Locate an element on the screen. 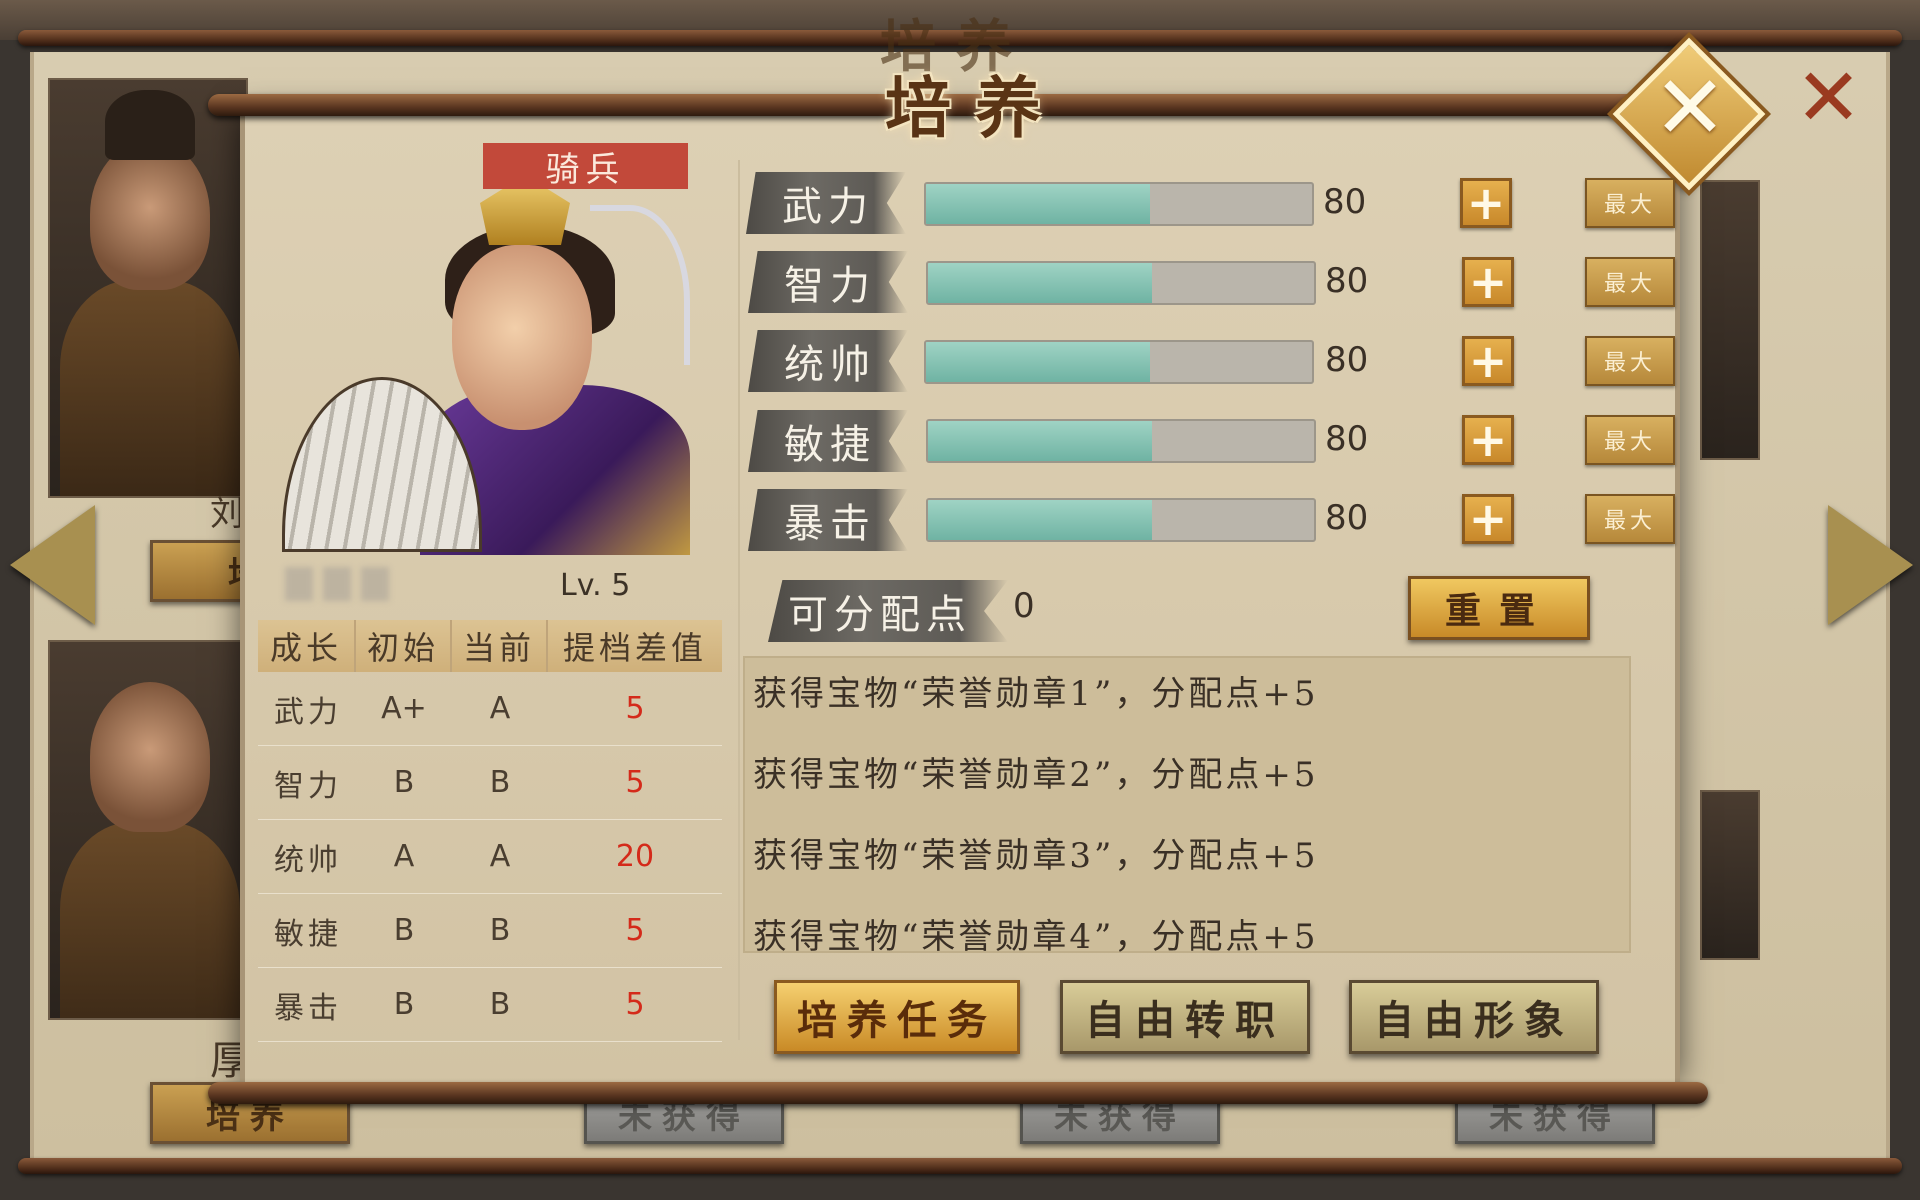  growth-table-header: 成长 初始 当前 提档差值 is located at coordinates (490, 646).